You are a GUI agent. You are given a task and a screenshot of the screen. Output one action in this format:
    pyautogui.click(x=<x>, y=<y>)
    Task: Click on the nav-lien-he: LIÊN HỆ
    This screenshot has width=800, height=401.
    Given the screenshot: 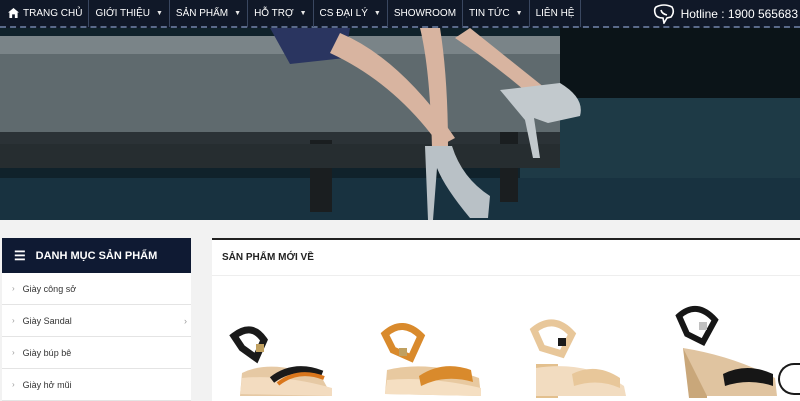 What is the action you would take?
    pyautogui.click(x=556, y=13)
    